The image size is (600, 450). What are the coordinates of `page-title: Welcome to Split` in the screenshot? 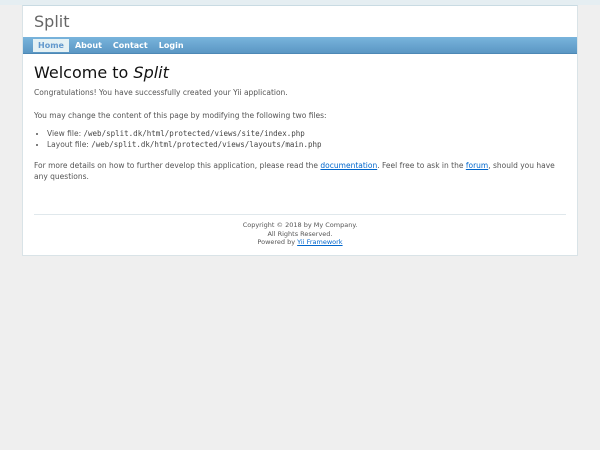 It's located at (300, 72).